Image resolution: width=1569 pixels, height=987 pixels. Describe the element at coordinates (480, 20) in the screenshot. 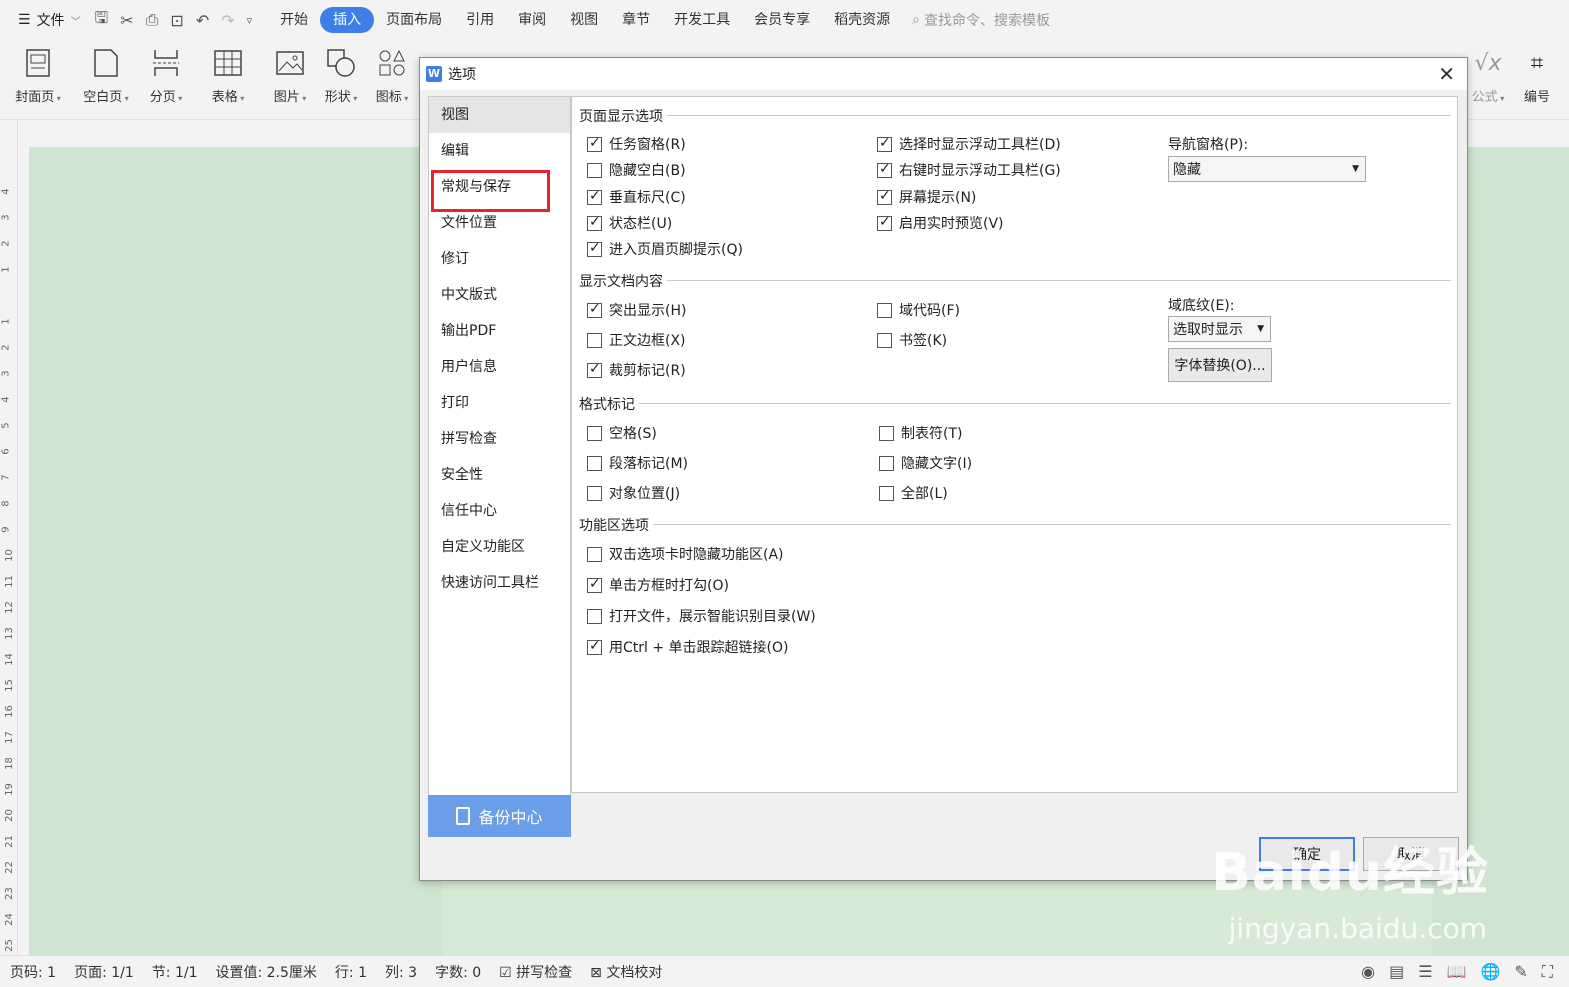

I see `tab-references: 引用` at that location.